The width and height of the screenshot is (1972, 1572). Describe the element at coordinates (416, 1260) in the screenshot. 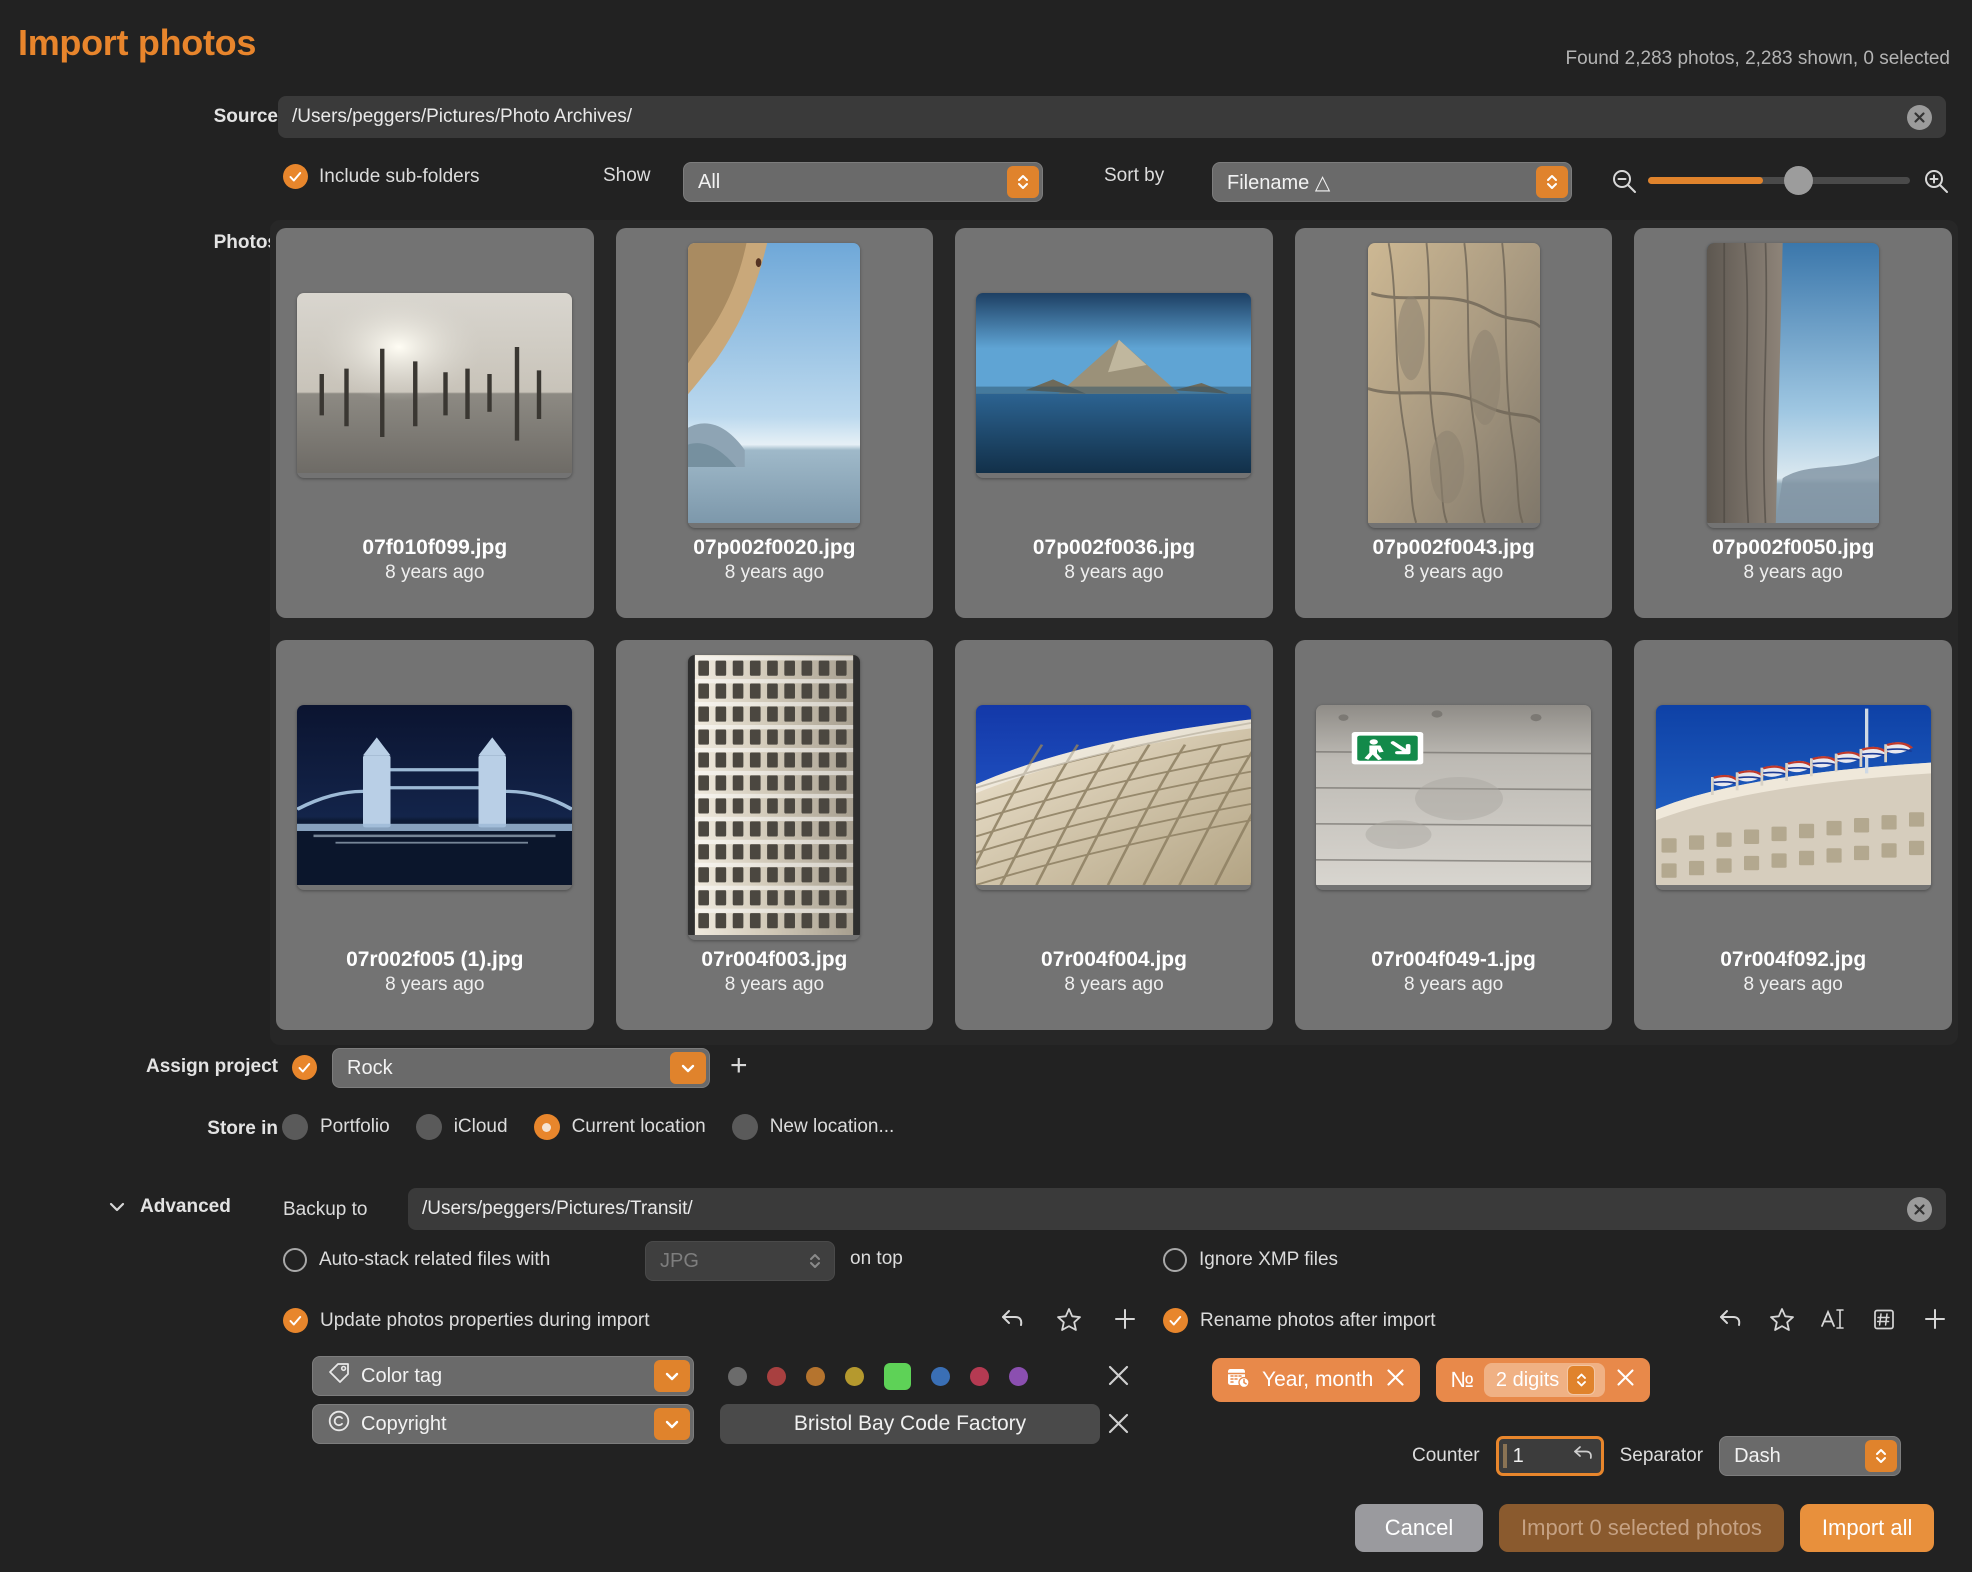

I see `autostack-checkbox: Auto-stack related files with` at that location.